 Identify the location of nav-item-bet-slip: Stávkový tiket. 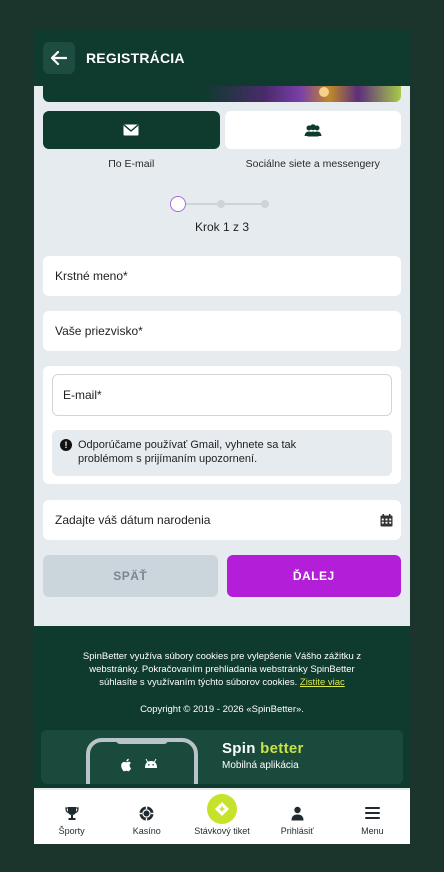
(221, 817).